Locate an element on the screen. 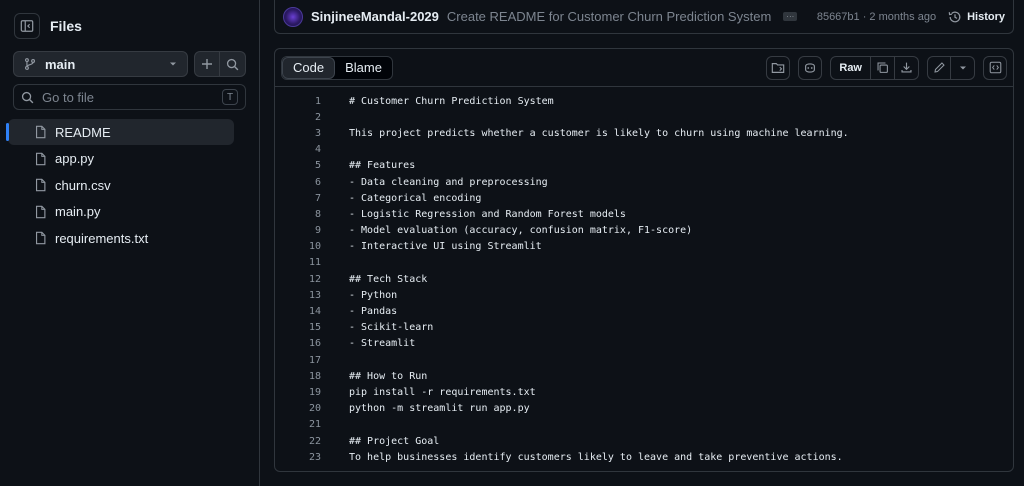 This screenshot has width=1024, height=486. tab-blame: Blame is located at coordinates (363, 68).